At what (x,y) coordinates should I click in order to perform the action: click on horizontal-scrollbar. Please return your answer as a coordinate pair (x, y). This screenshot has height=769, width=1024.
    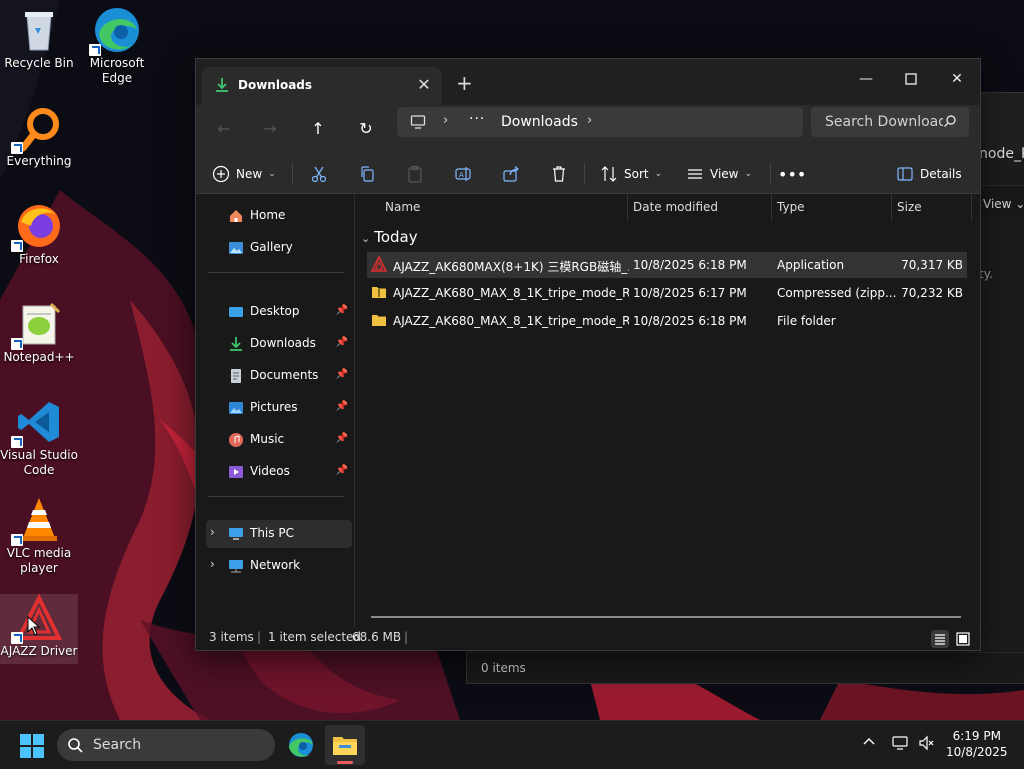
    Looking at the image, I should click on (666, 617).